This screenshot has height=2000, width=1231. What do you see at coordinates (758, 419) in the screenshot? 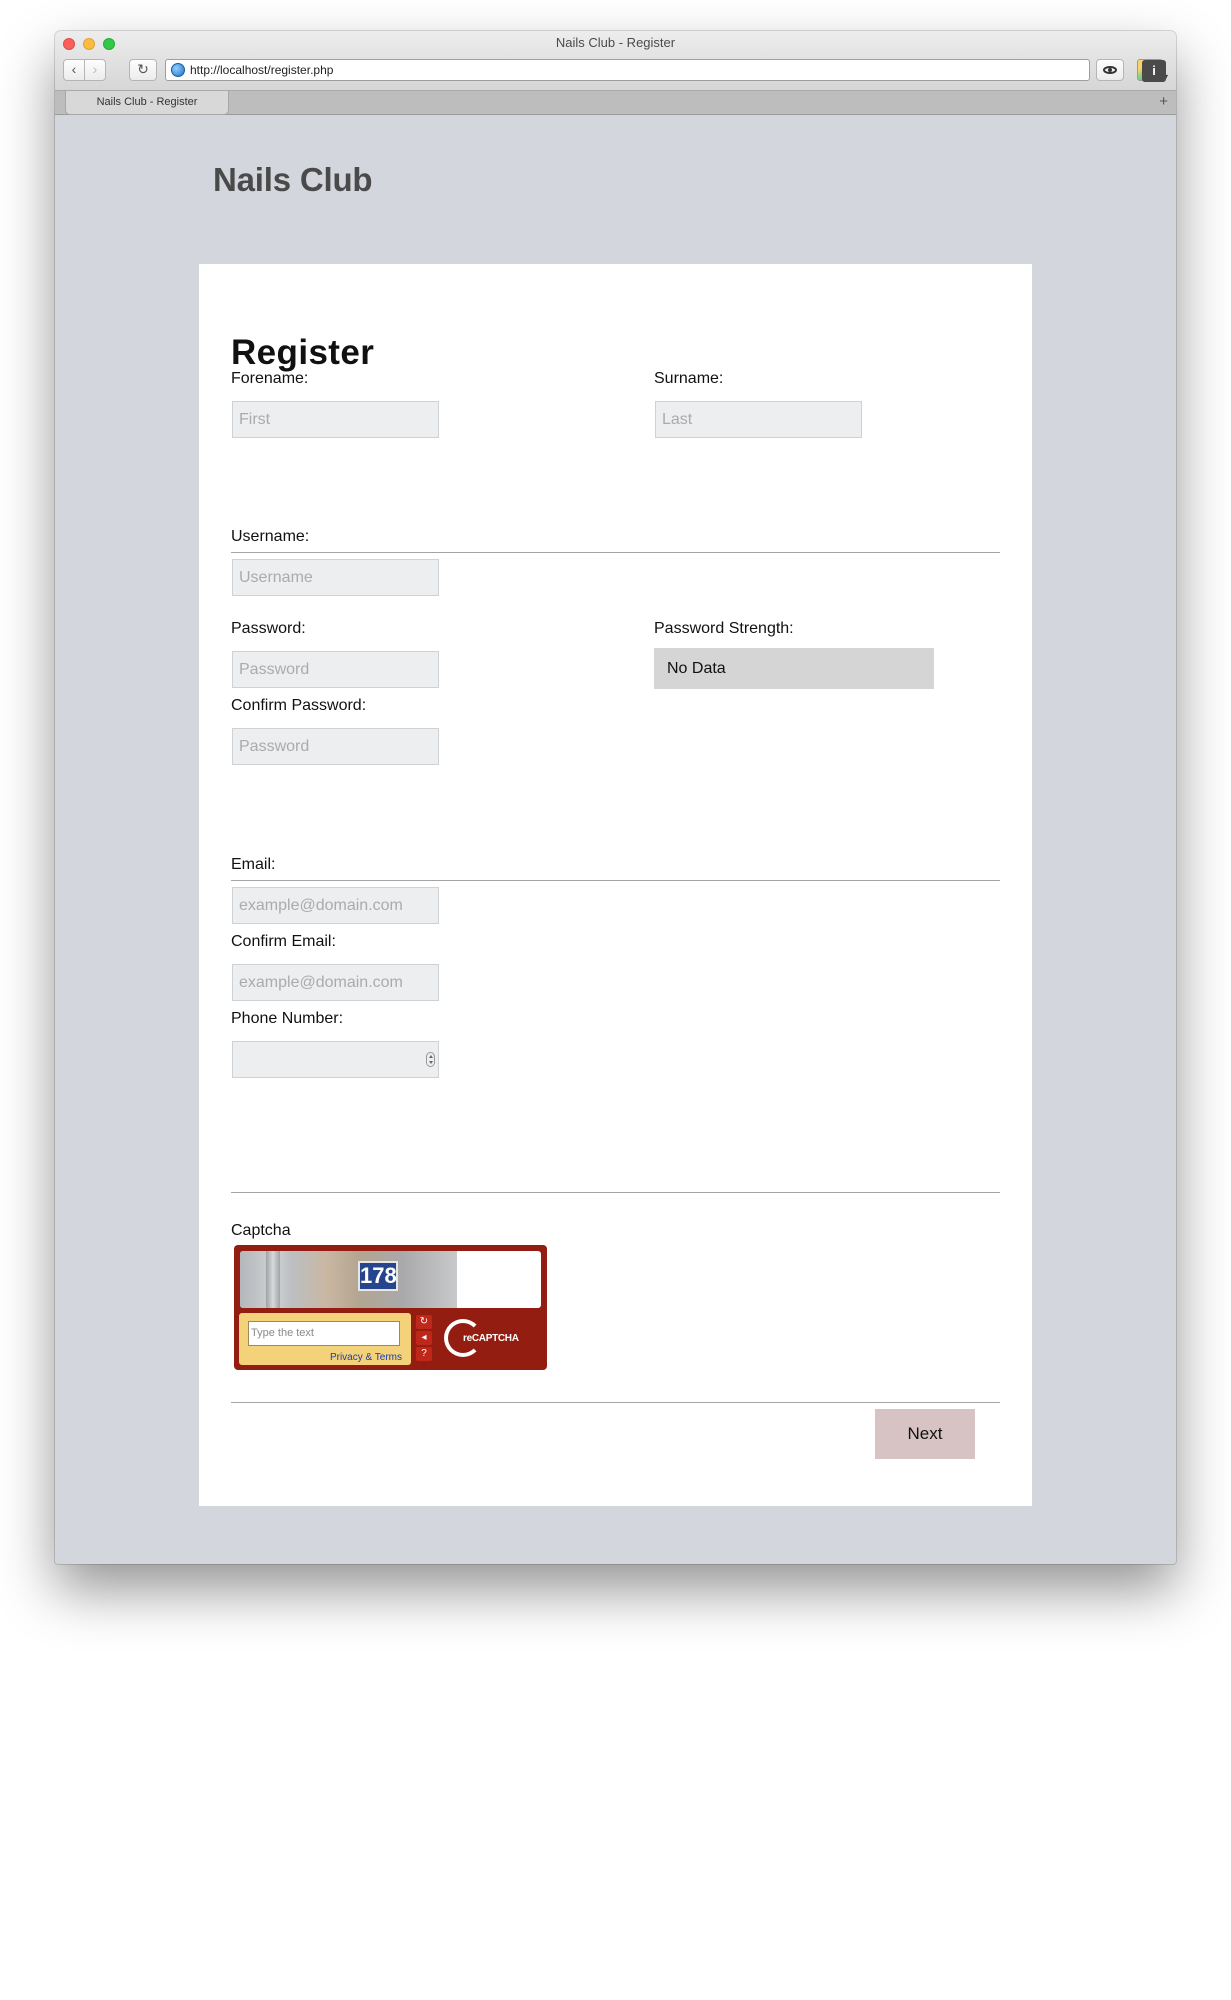
I see `surname-input: Last` at bounding box center [758, 419].